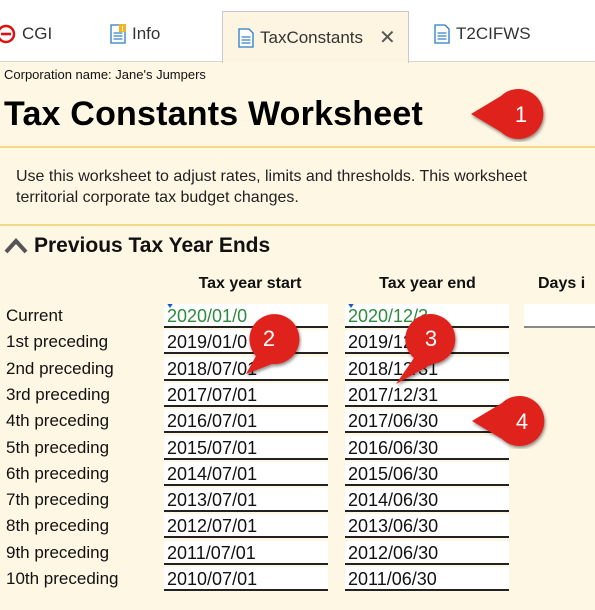 The image size is (595, 610). What do you see at coordinates (105, 74) in the screenshot?
I see `corporation-name: Corporation name: Jane's Jumpers` at bounding box center [105, 74].